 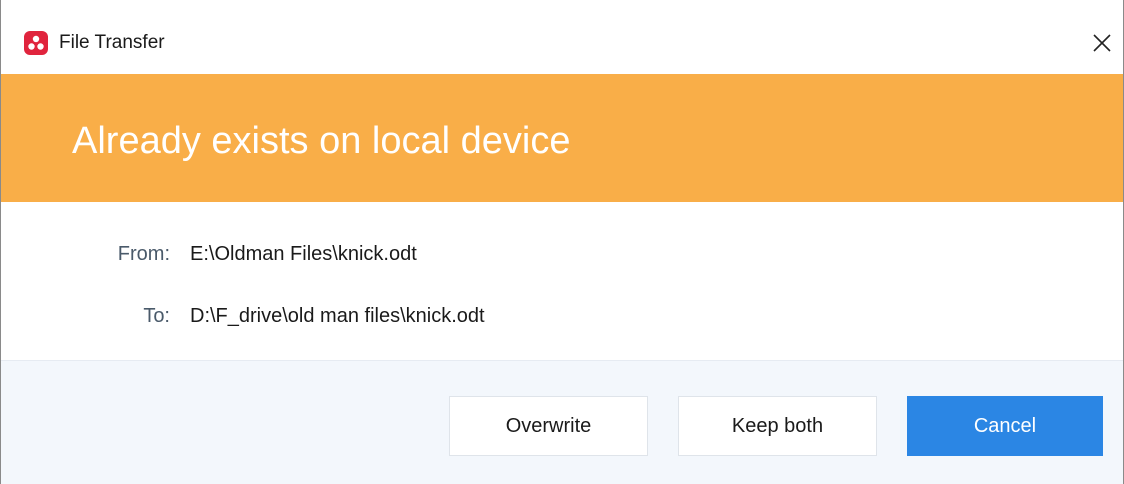 What do you see at coordinates (156, 316) in the screenshot?
I see `to-label: To:` at bounding box center [156, 316].